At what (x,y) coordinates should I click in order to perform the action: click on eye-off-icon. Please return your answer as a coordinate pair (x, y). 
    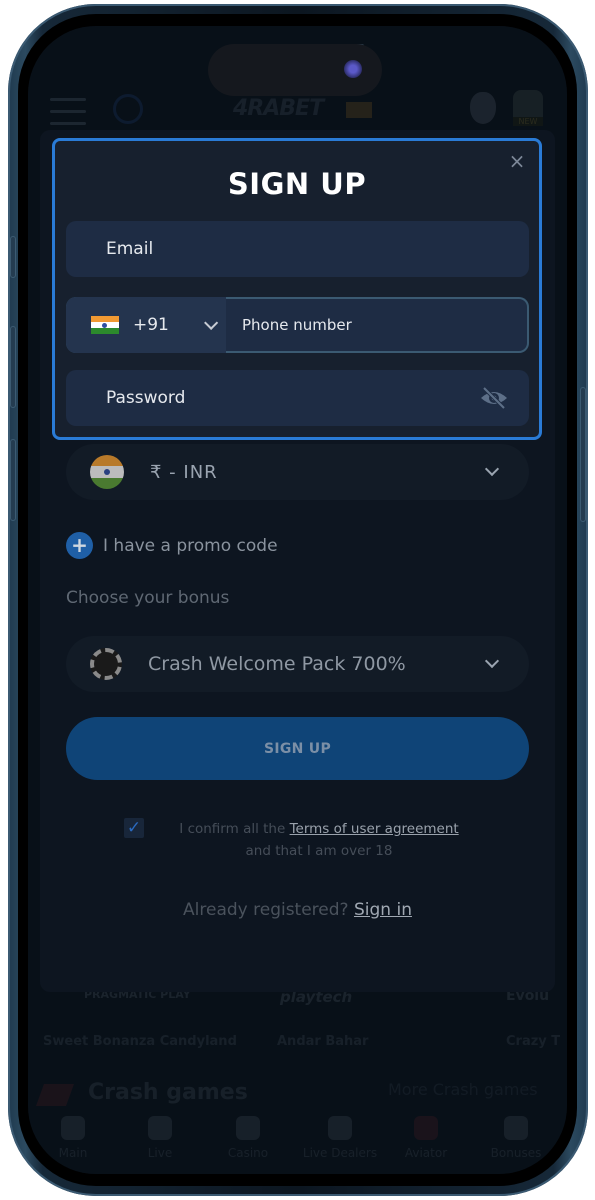
    Looking at the image, I should click on (494, 398).